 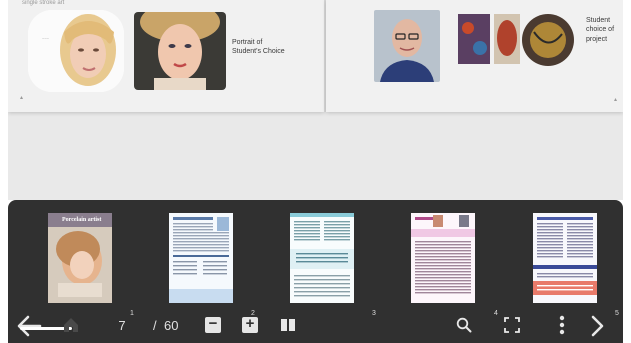 I want to click on right-caption: Student choice of project, so click(x=600, y=30).